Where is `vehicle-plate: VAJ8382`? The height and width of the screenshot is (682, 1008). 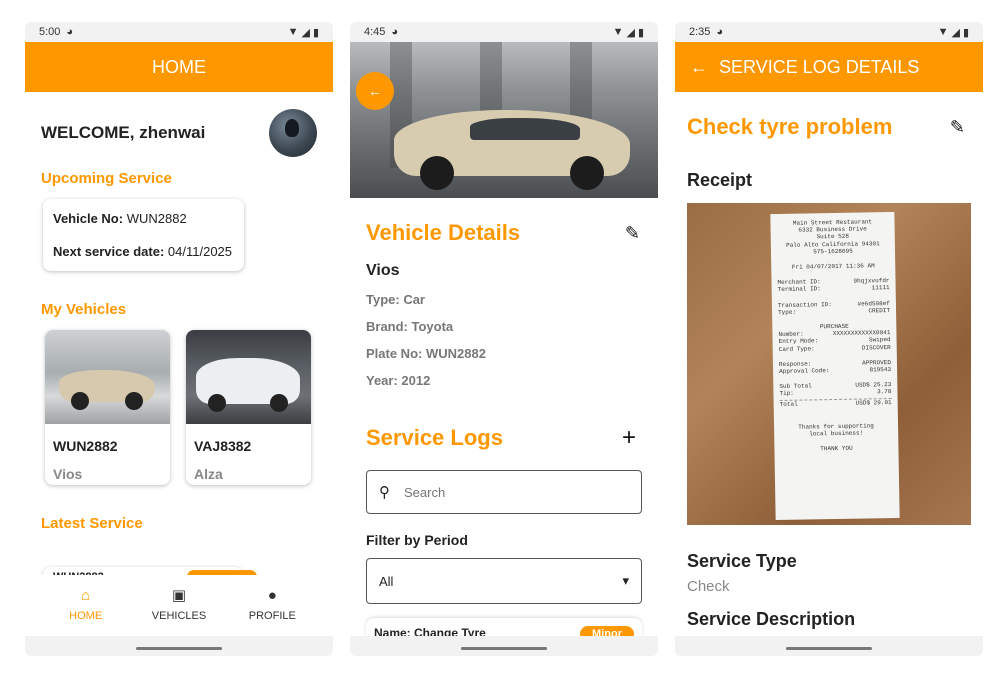 vehicle-plate: VAJ8382 is located at coordinates (223, 446).